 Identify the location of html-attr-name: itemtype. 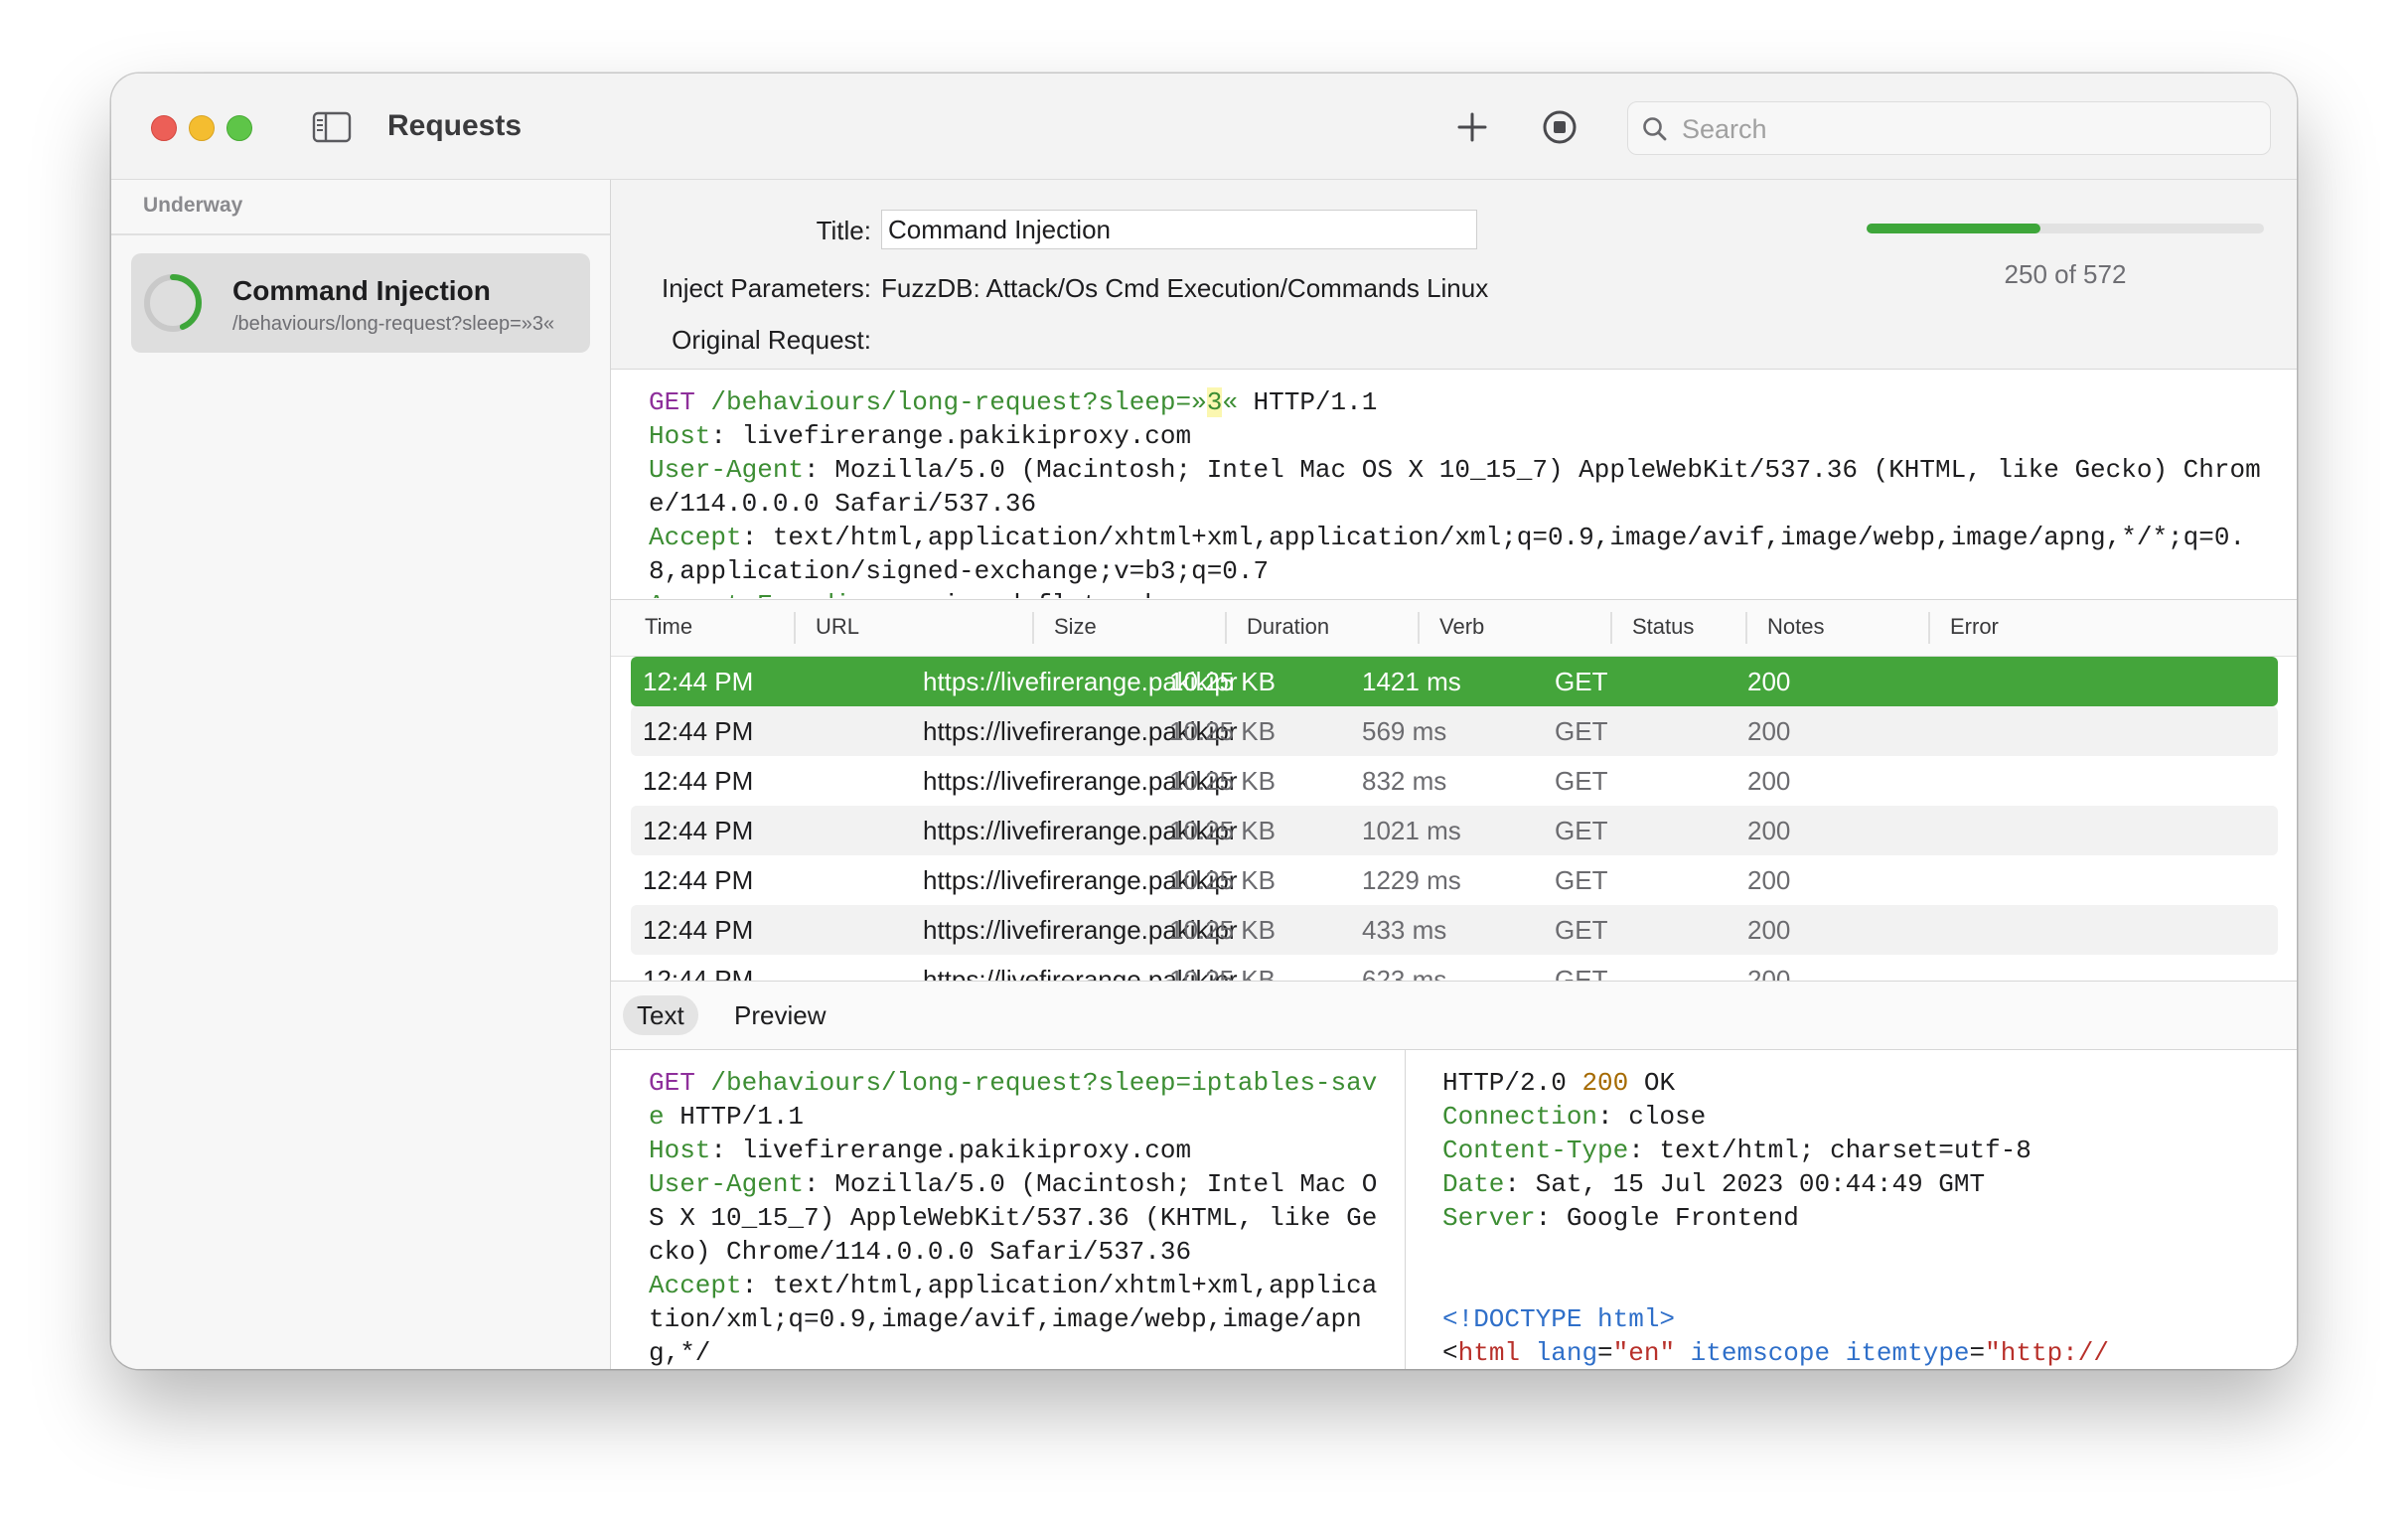
(1900, 1353).